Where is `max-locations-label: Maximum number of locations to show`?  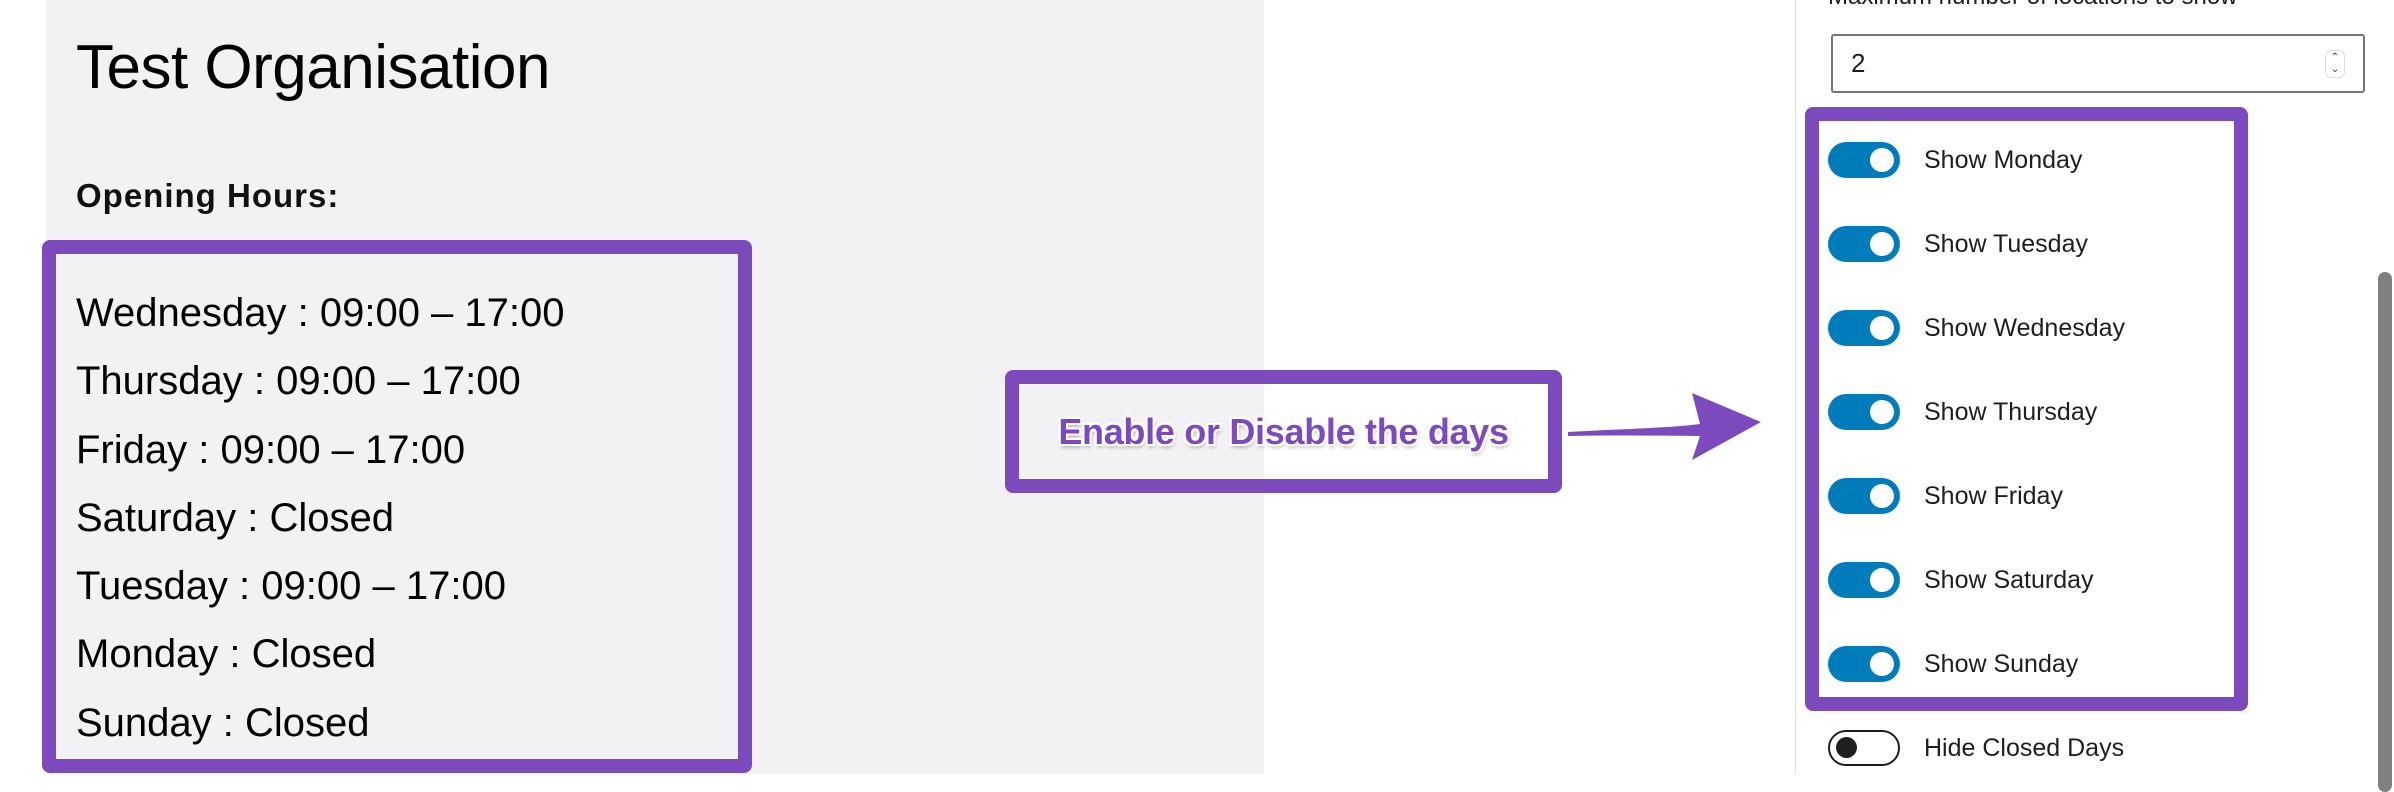 max-locations-label: Maximum number of locations to show is located at coordinates (2033, 6).